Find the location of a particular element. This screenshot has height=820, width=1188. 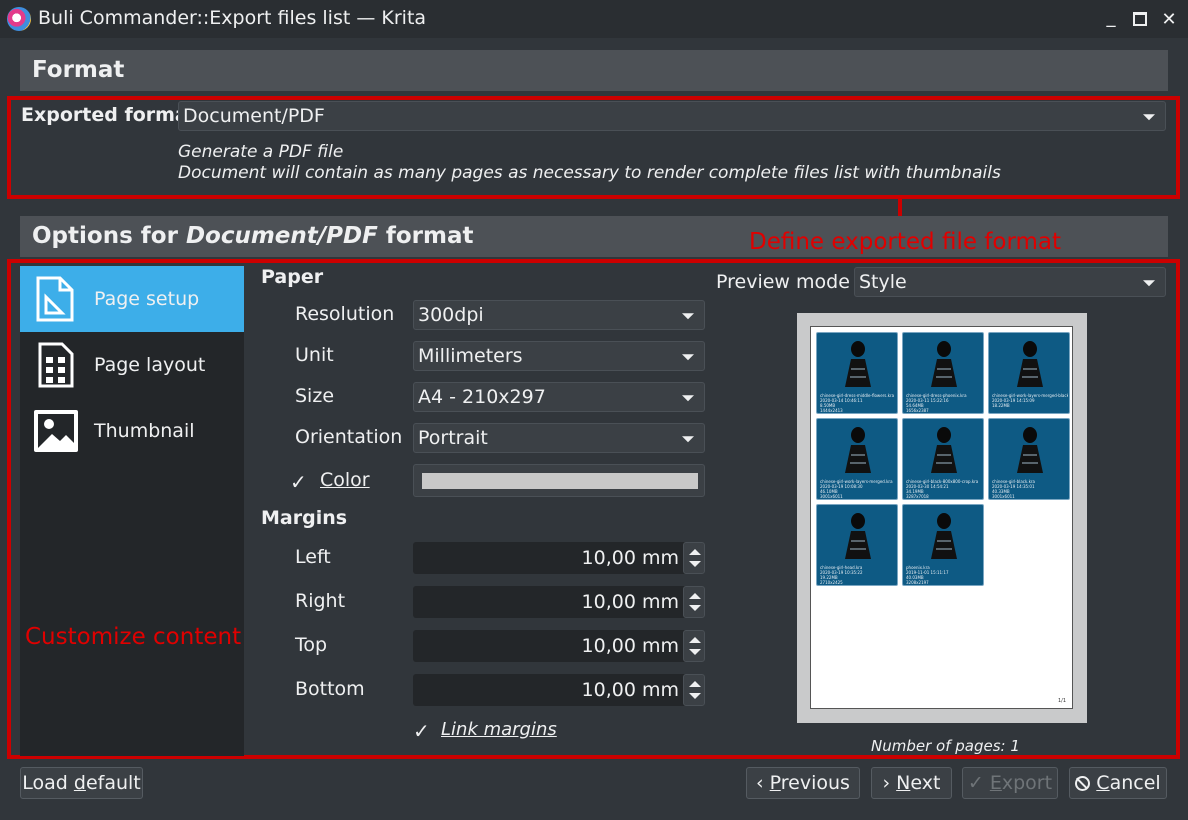

unit-select: Millimeters is located at coordinates (559, 356).